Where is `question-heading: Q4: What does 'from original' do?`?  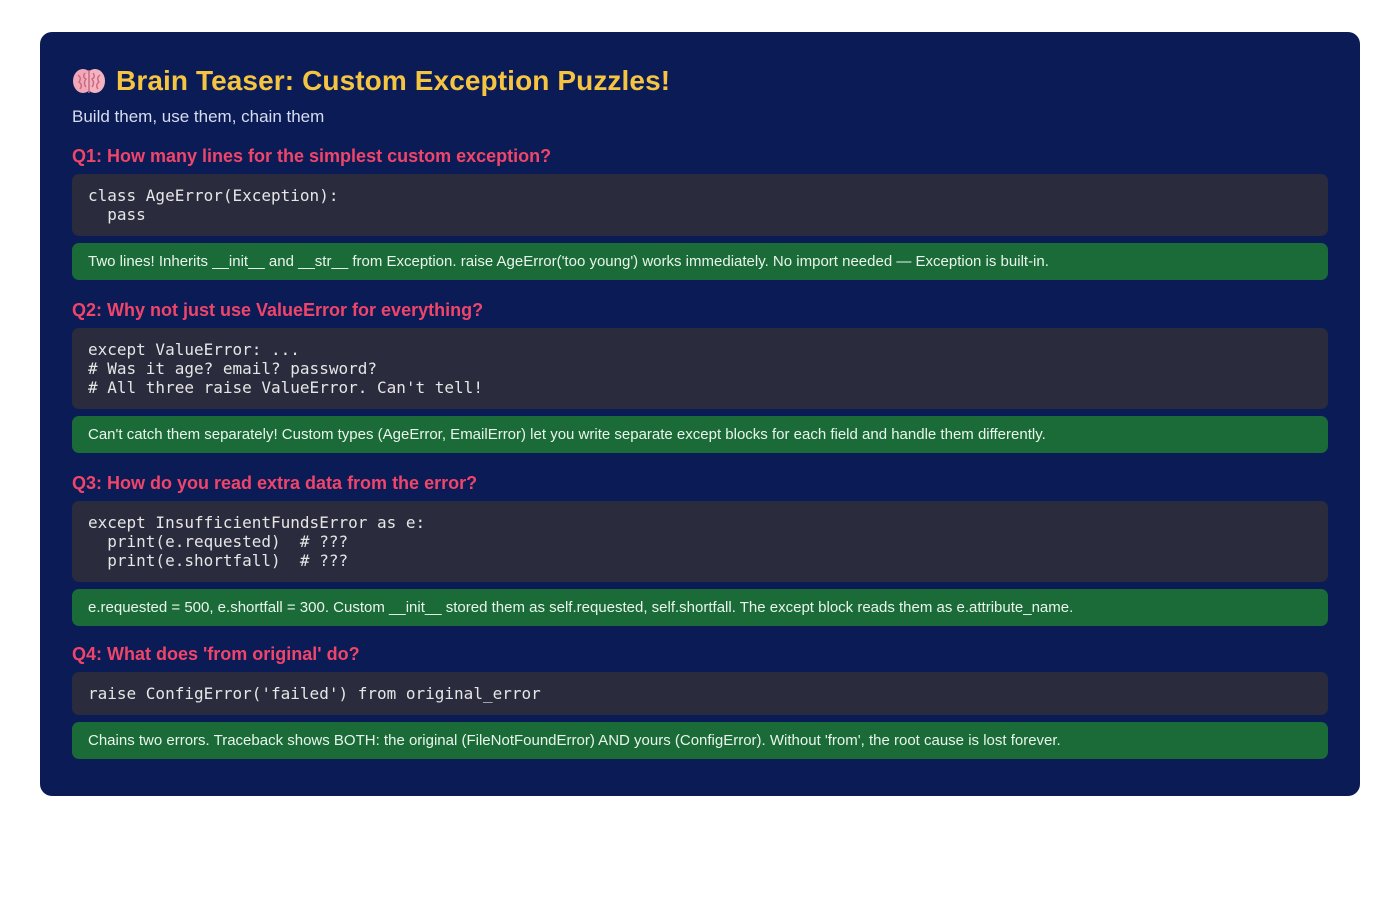
question-heading: Q4: What does 'from original' do? is located at coordinates (216, 654).